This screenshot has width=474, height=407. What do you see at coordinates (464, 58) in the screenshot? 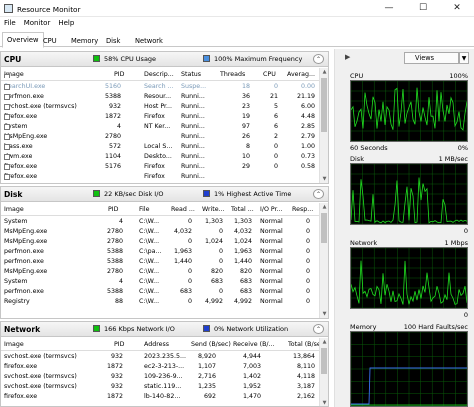
I see `views-dropdown-chevron-icon: ▼` at bounding box center [464, 58].